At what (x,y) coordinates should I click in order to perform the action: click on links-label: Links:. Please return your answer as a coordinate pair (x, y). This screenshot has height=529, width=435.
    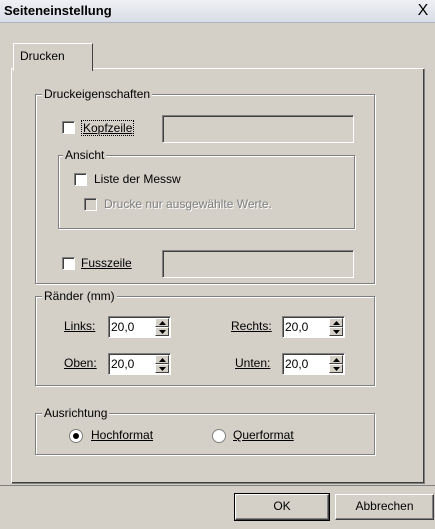
    Looking at the image, I should click on (79, 326).